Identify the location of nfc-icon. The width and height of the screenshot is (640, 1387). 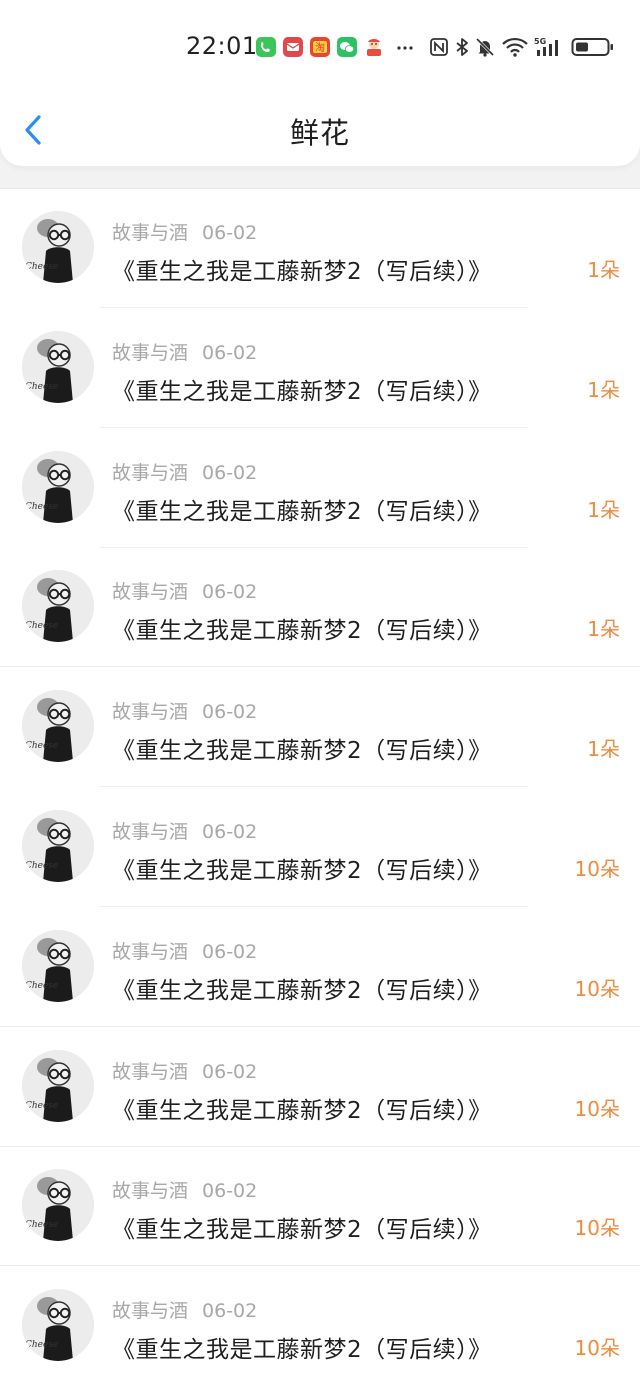
(439, 47).